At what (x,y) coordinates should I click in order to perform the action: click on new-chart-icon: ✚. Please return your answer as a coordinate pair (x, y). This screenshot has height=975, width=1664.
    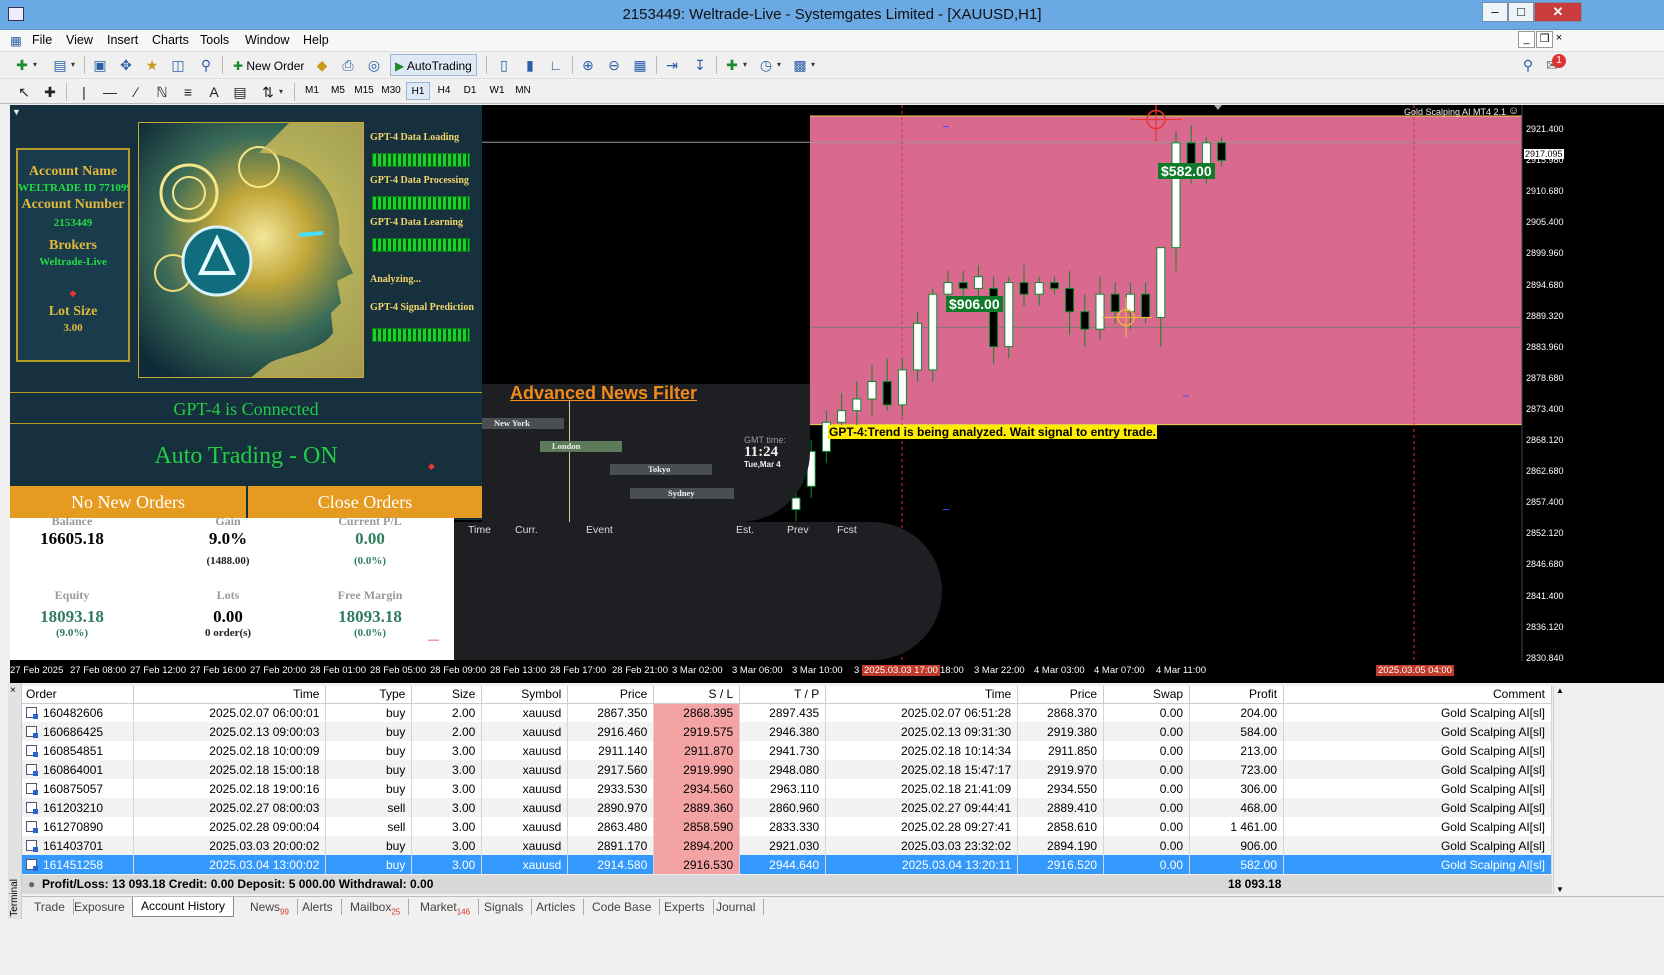
    Looking at the image, I should click on (22, 65).